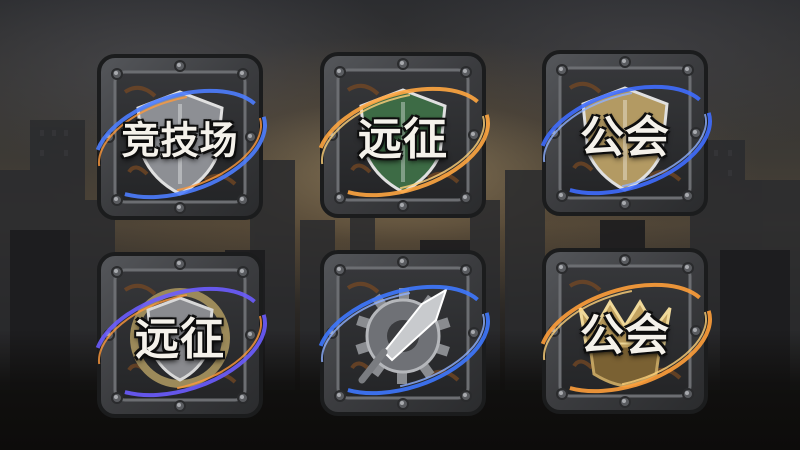 The height and width of the screenshot is (450, 800). What do you see at coordinates (180, 140) in the screenshot?
I see `tile-label: 竞技场` at bounding box center [180, 140].